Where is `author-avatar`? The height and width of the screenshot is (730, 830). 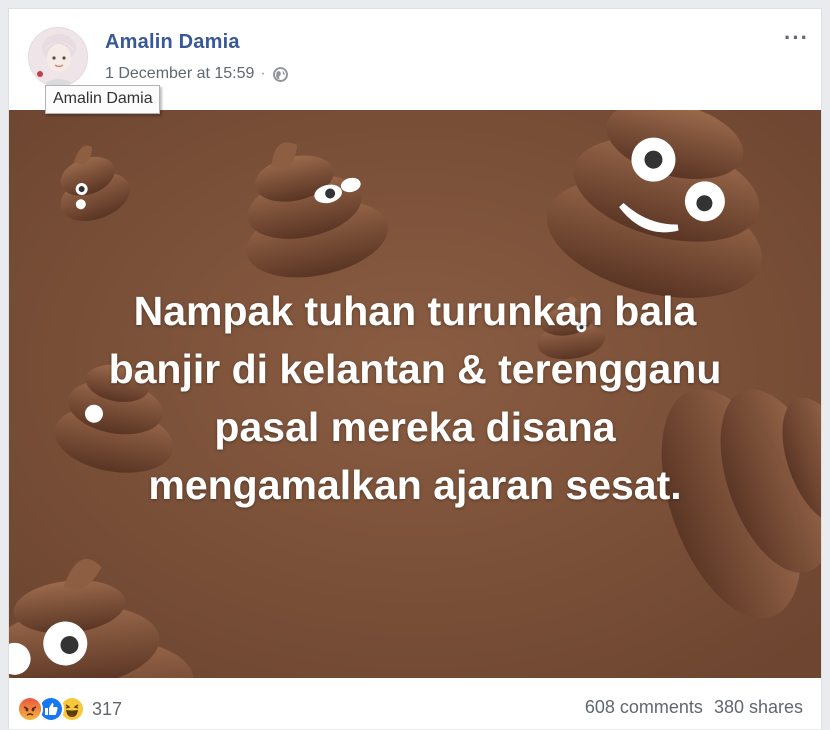 author-avatar is located at coordinates (58, 57).